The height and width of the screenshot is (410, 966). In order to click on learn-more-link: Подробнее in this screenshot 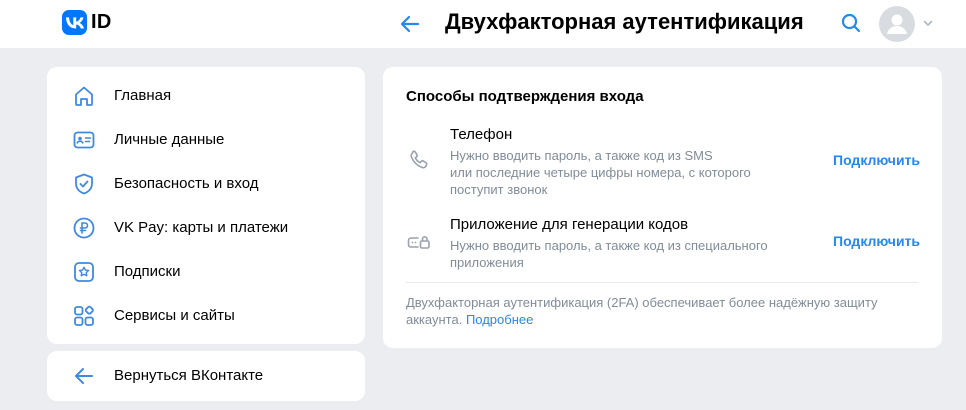, I will do `click(499, 319)`.